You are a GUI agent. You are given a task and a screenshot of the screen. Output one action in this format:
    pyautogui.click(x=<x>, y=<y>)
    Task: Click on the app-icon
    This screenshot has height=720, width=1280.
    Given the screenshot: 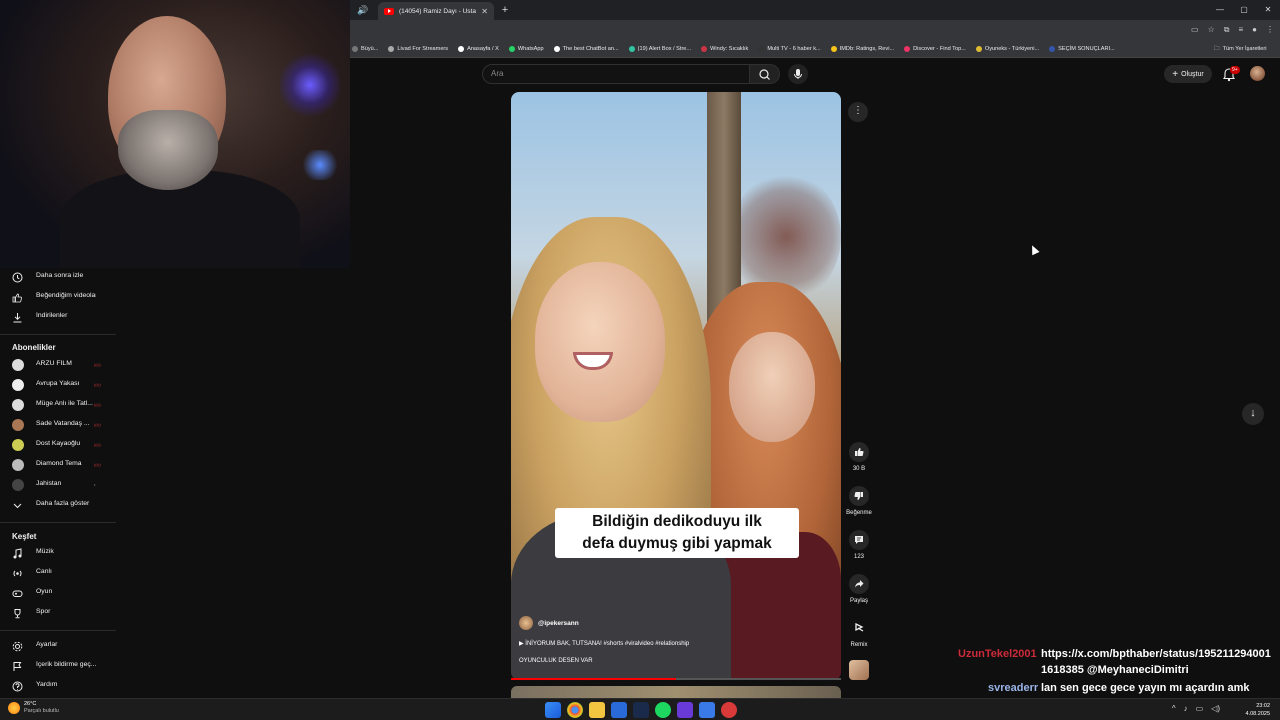 What is the action you would take?
    pyautogui.click(x=707, y=710)
    